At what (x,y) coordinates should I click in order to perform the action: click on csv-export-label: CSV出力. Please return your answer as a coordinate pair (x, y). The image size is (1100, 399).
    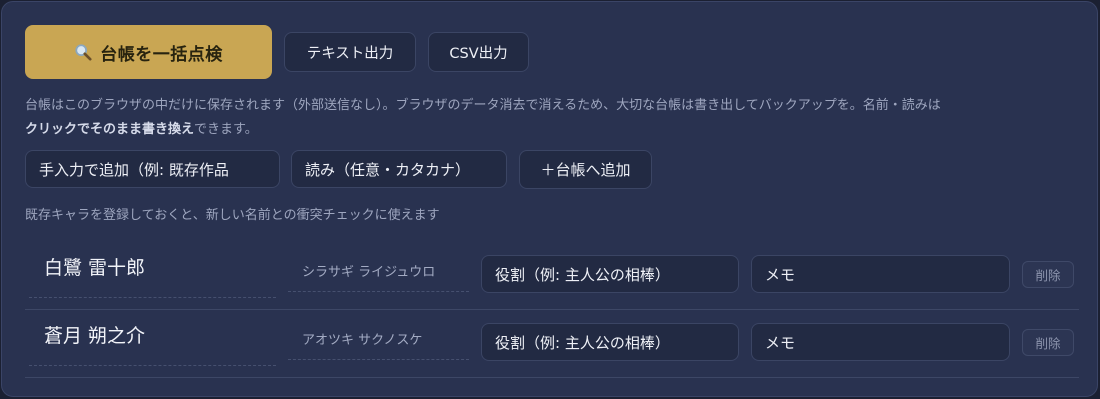
    Looking at the image, I should click on (478, 53).